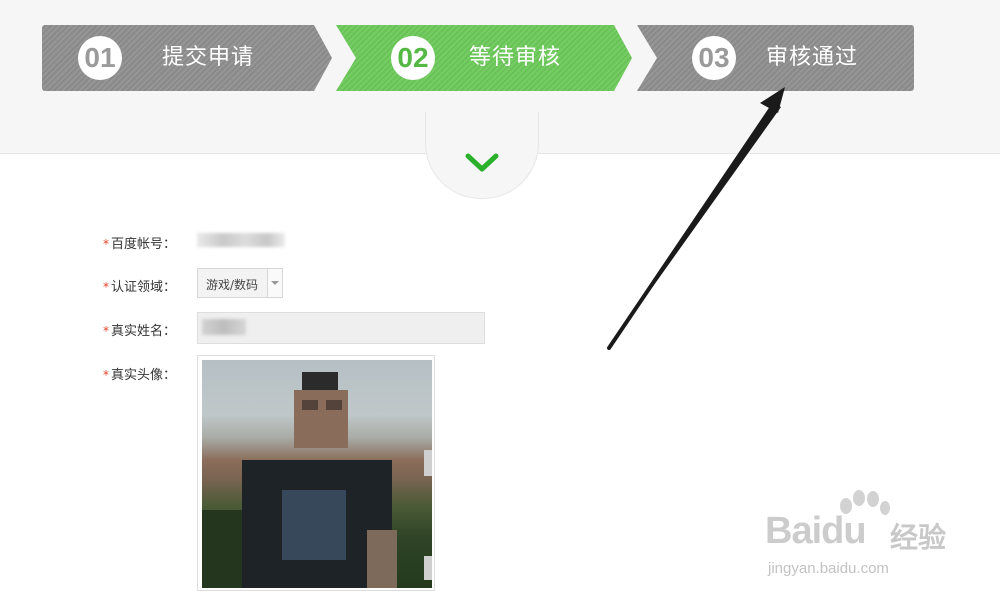  What do you see at coordinates (918, 537) in the screenshot?
I see `watermark-product: 经验` at bounding box center [918, 537].